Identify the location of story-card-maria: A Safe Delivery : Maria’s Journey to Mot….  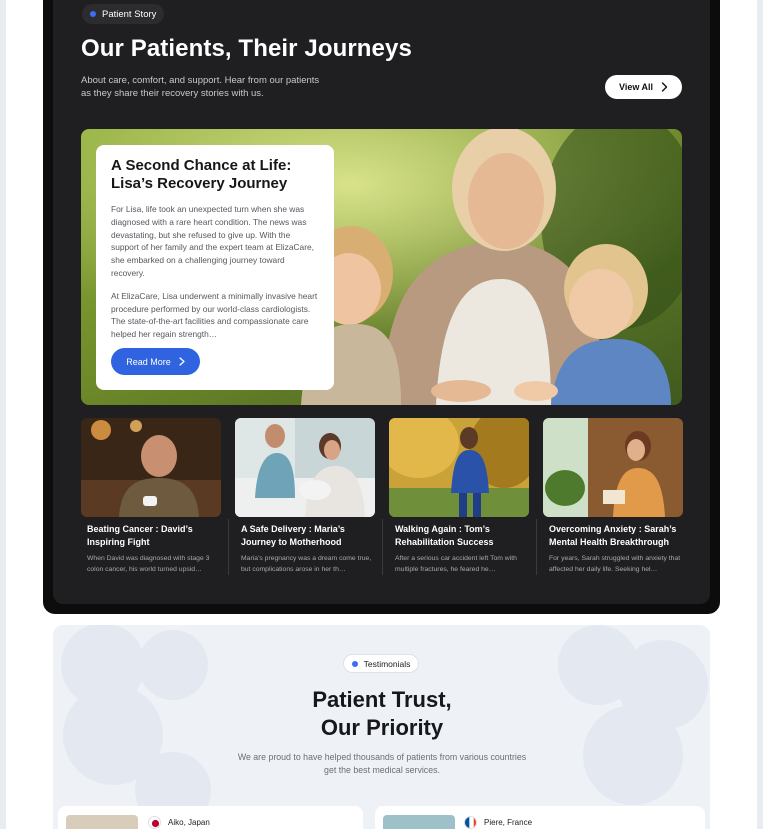
(305, 496).